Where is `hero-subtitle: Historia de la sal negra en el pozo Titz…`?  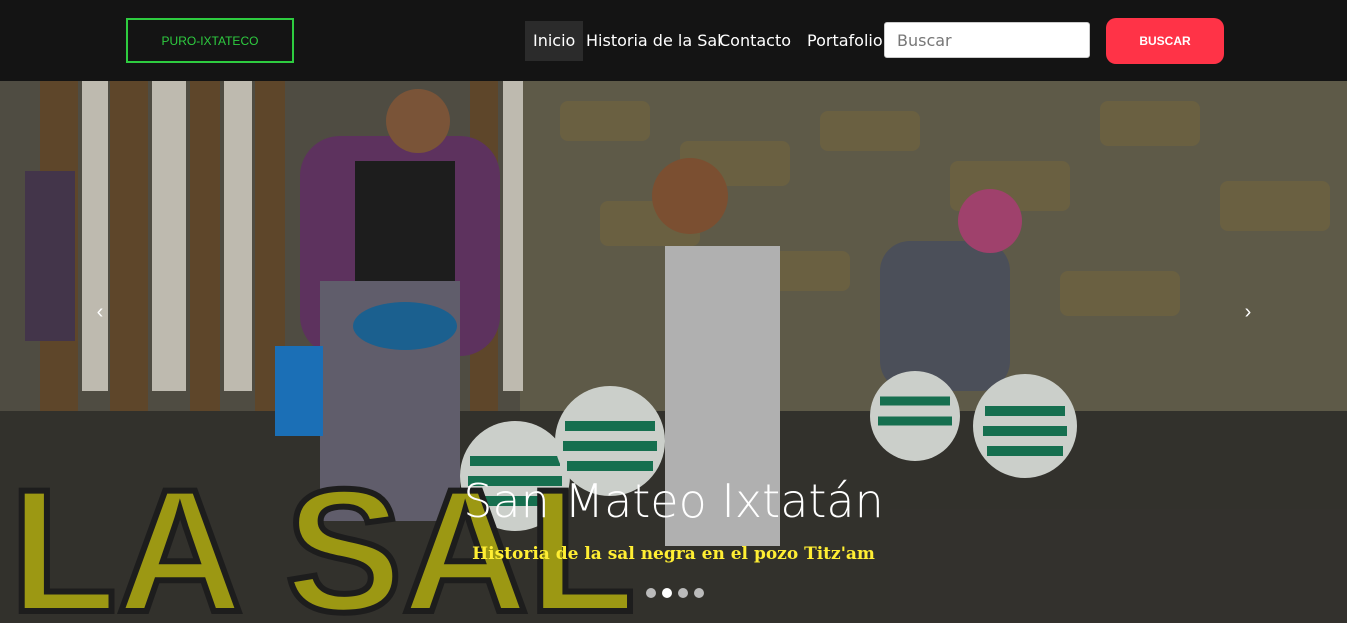
hero-subtitle: Historia de la sal negra en el pozo Titz… is located at coordinates (673, 554).